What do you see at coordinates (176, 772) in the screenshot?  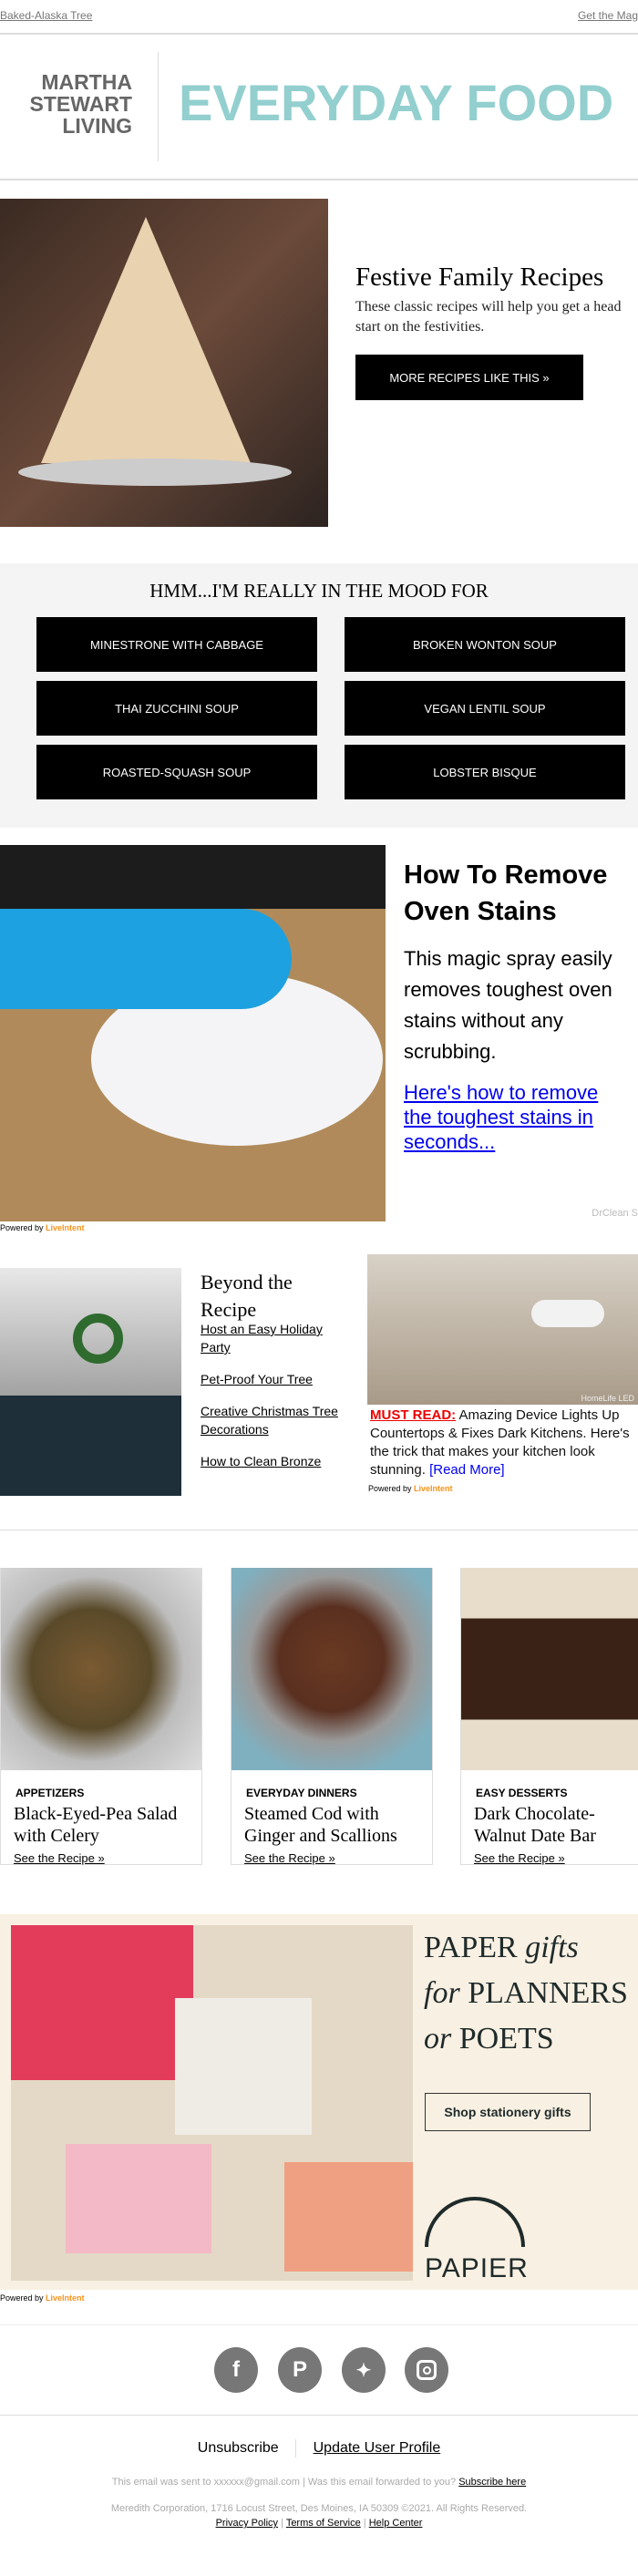 I see `mood-button: ROASTED-SQUASH SOUP` at bounding box center [176, 772].